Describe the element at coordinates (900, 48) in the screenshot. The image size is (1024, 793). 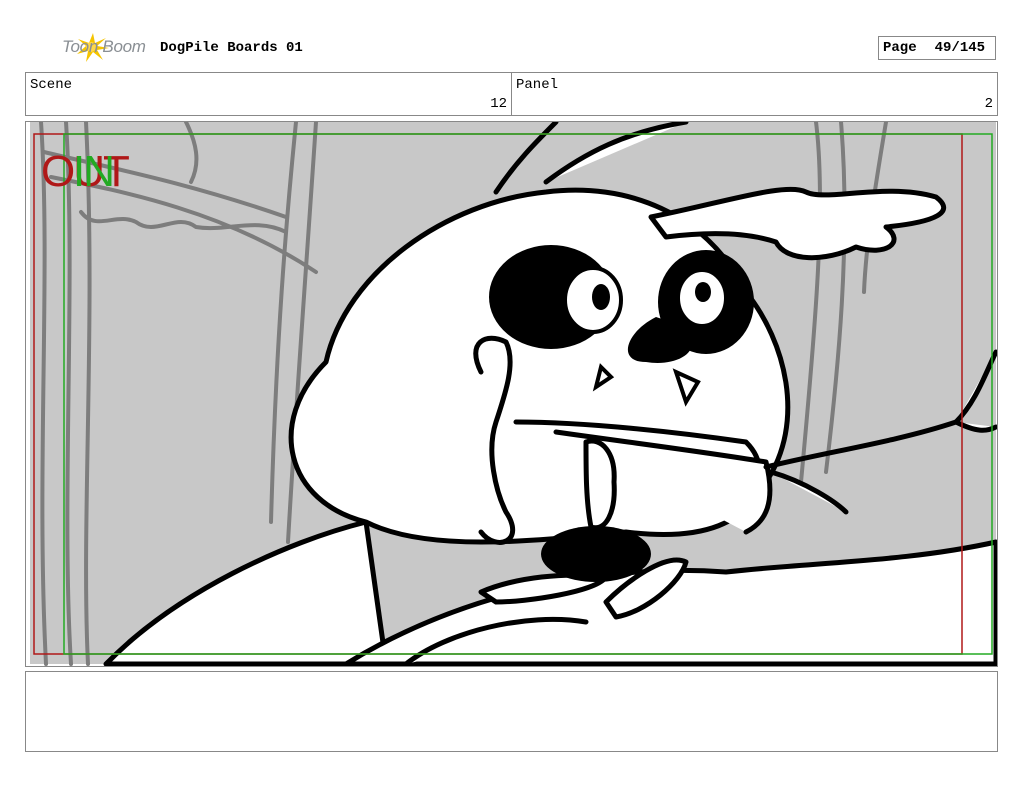
I see `page-label: Page` at that location.